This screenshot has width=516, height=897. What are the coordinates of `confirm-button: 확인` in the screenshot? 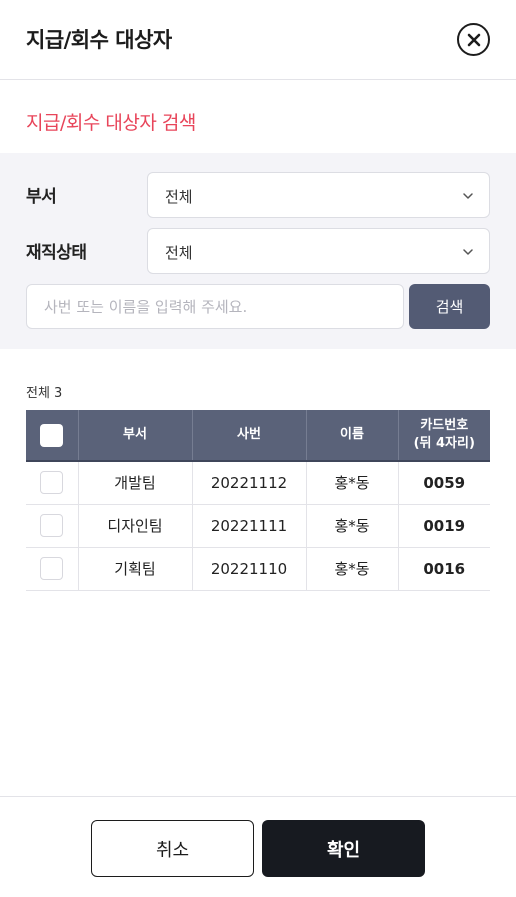 It's located at (343, 848).